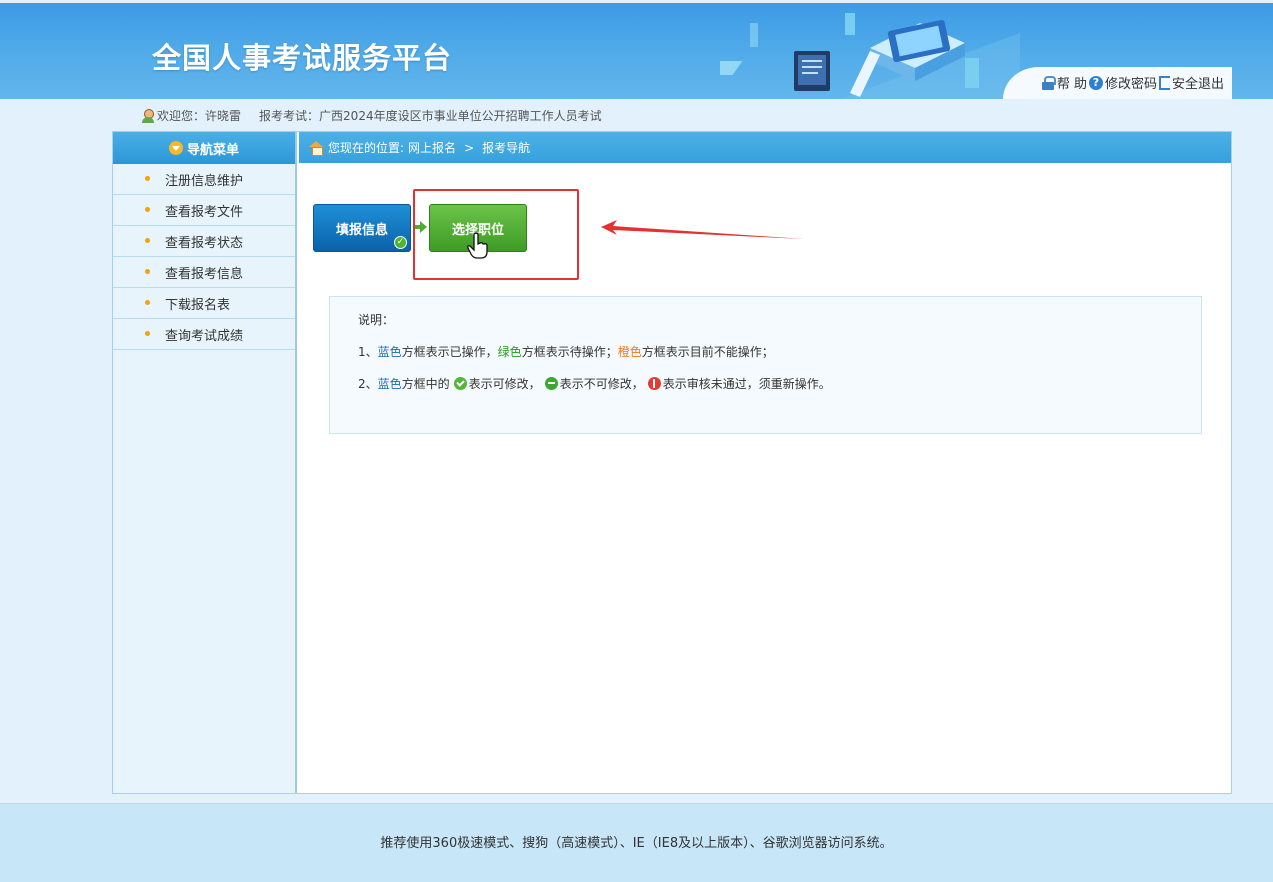  Describe the element at coordinates (460, 383) in the screenshot. I see `editable-check-icon` at that location.